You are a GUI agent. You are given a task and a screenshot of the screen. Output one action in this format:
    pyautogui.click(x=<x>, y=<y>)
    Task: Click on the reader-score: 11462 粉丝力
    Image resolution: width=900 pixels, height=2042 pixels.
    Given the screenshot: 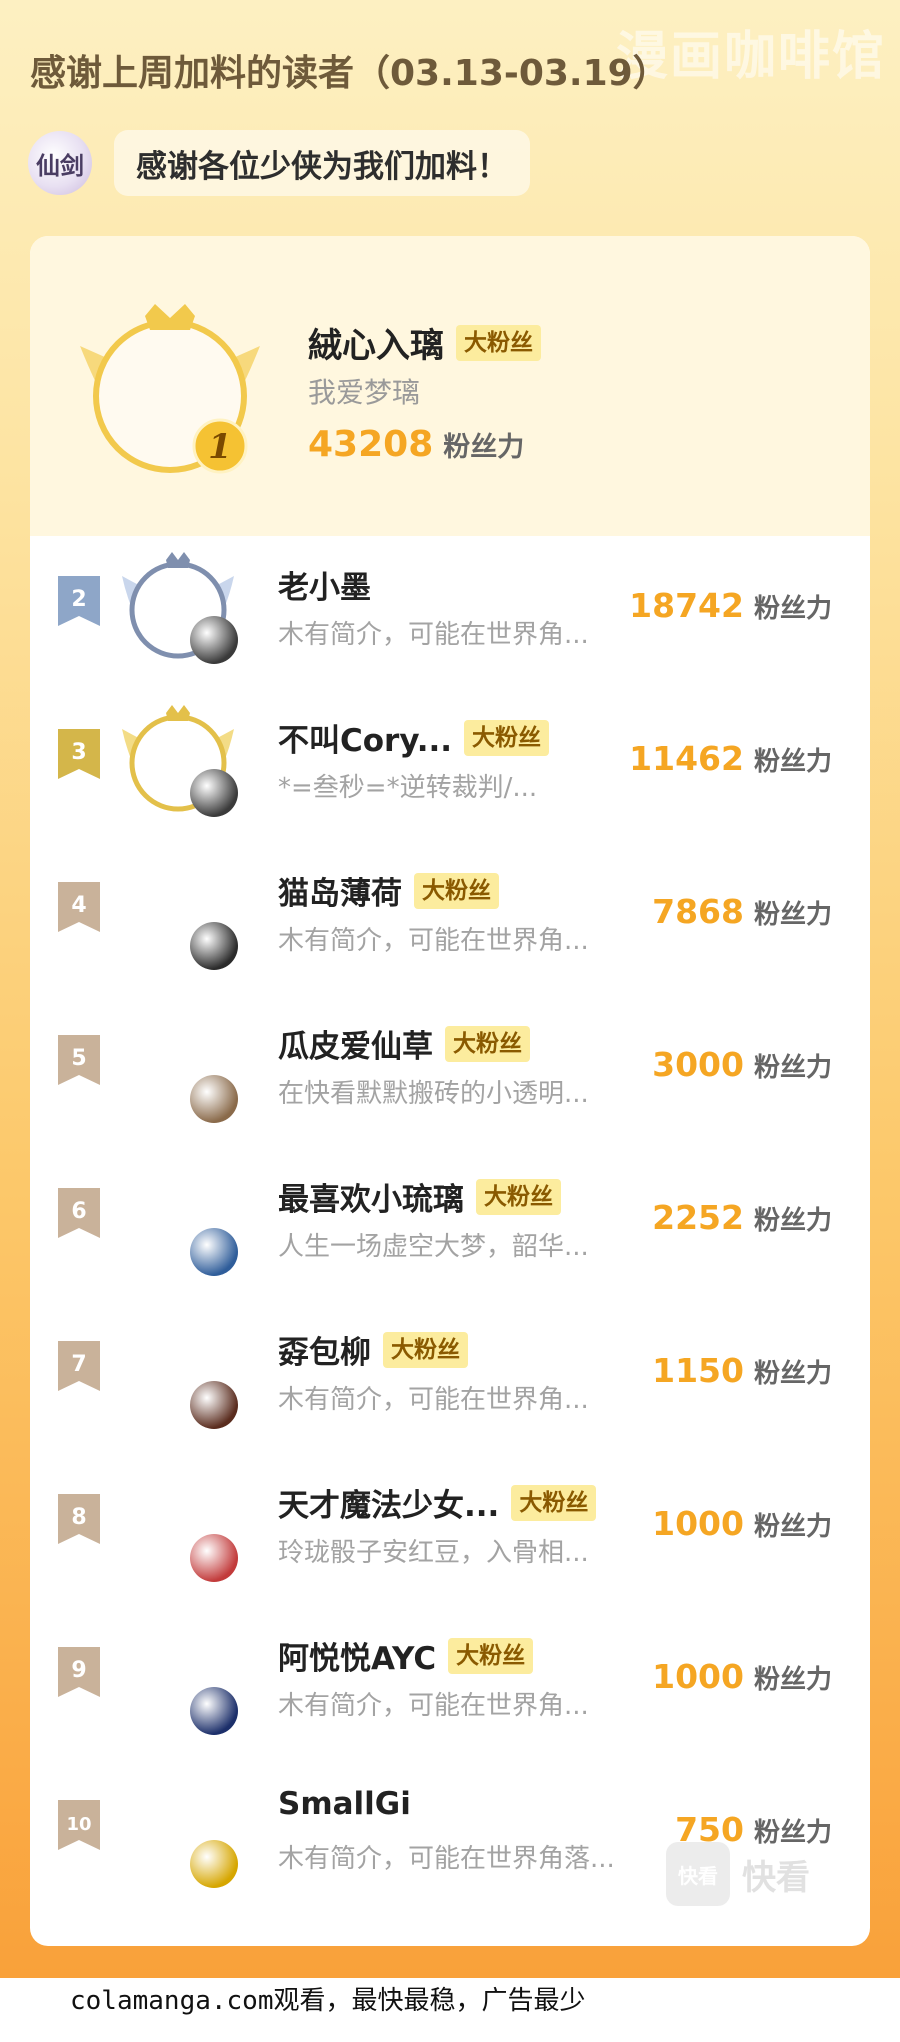 What is the action you would take?
    pyautogui.click(x=730, y=758)
    